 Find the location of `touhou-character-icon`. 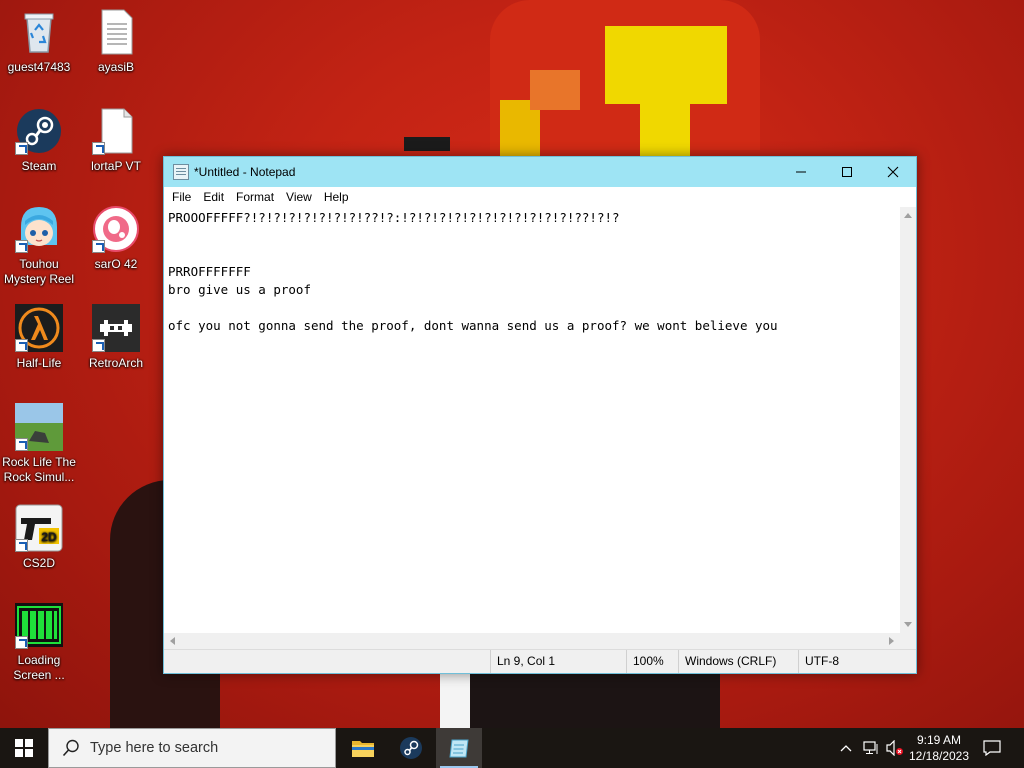

touhou-character-icon is located at coordinates (39, 229).